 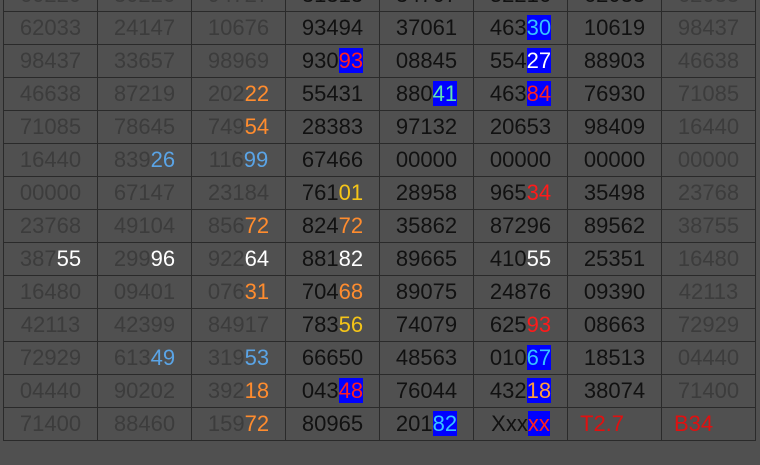 What do you see at coordinates (238, 226) in the screenshot?
I see `grid-cell: 85672` at bounding box center [238, 226].